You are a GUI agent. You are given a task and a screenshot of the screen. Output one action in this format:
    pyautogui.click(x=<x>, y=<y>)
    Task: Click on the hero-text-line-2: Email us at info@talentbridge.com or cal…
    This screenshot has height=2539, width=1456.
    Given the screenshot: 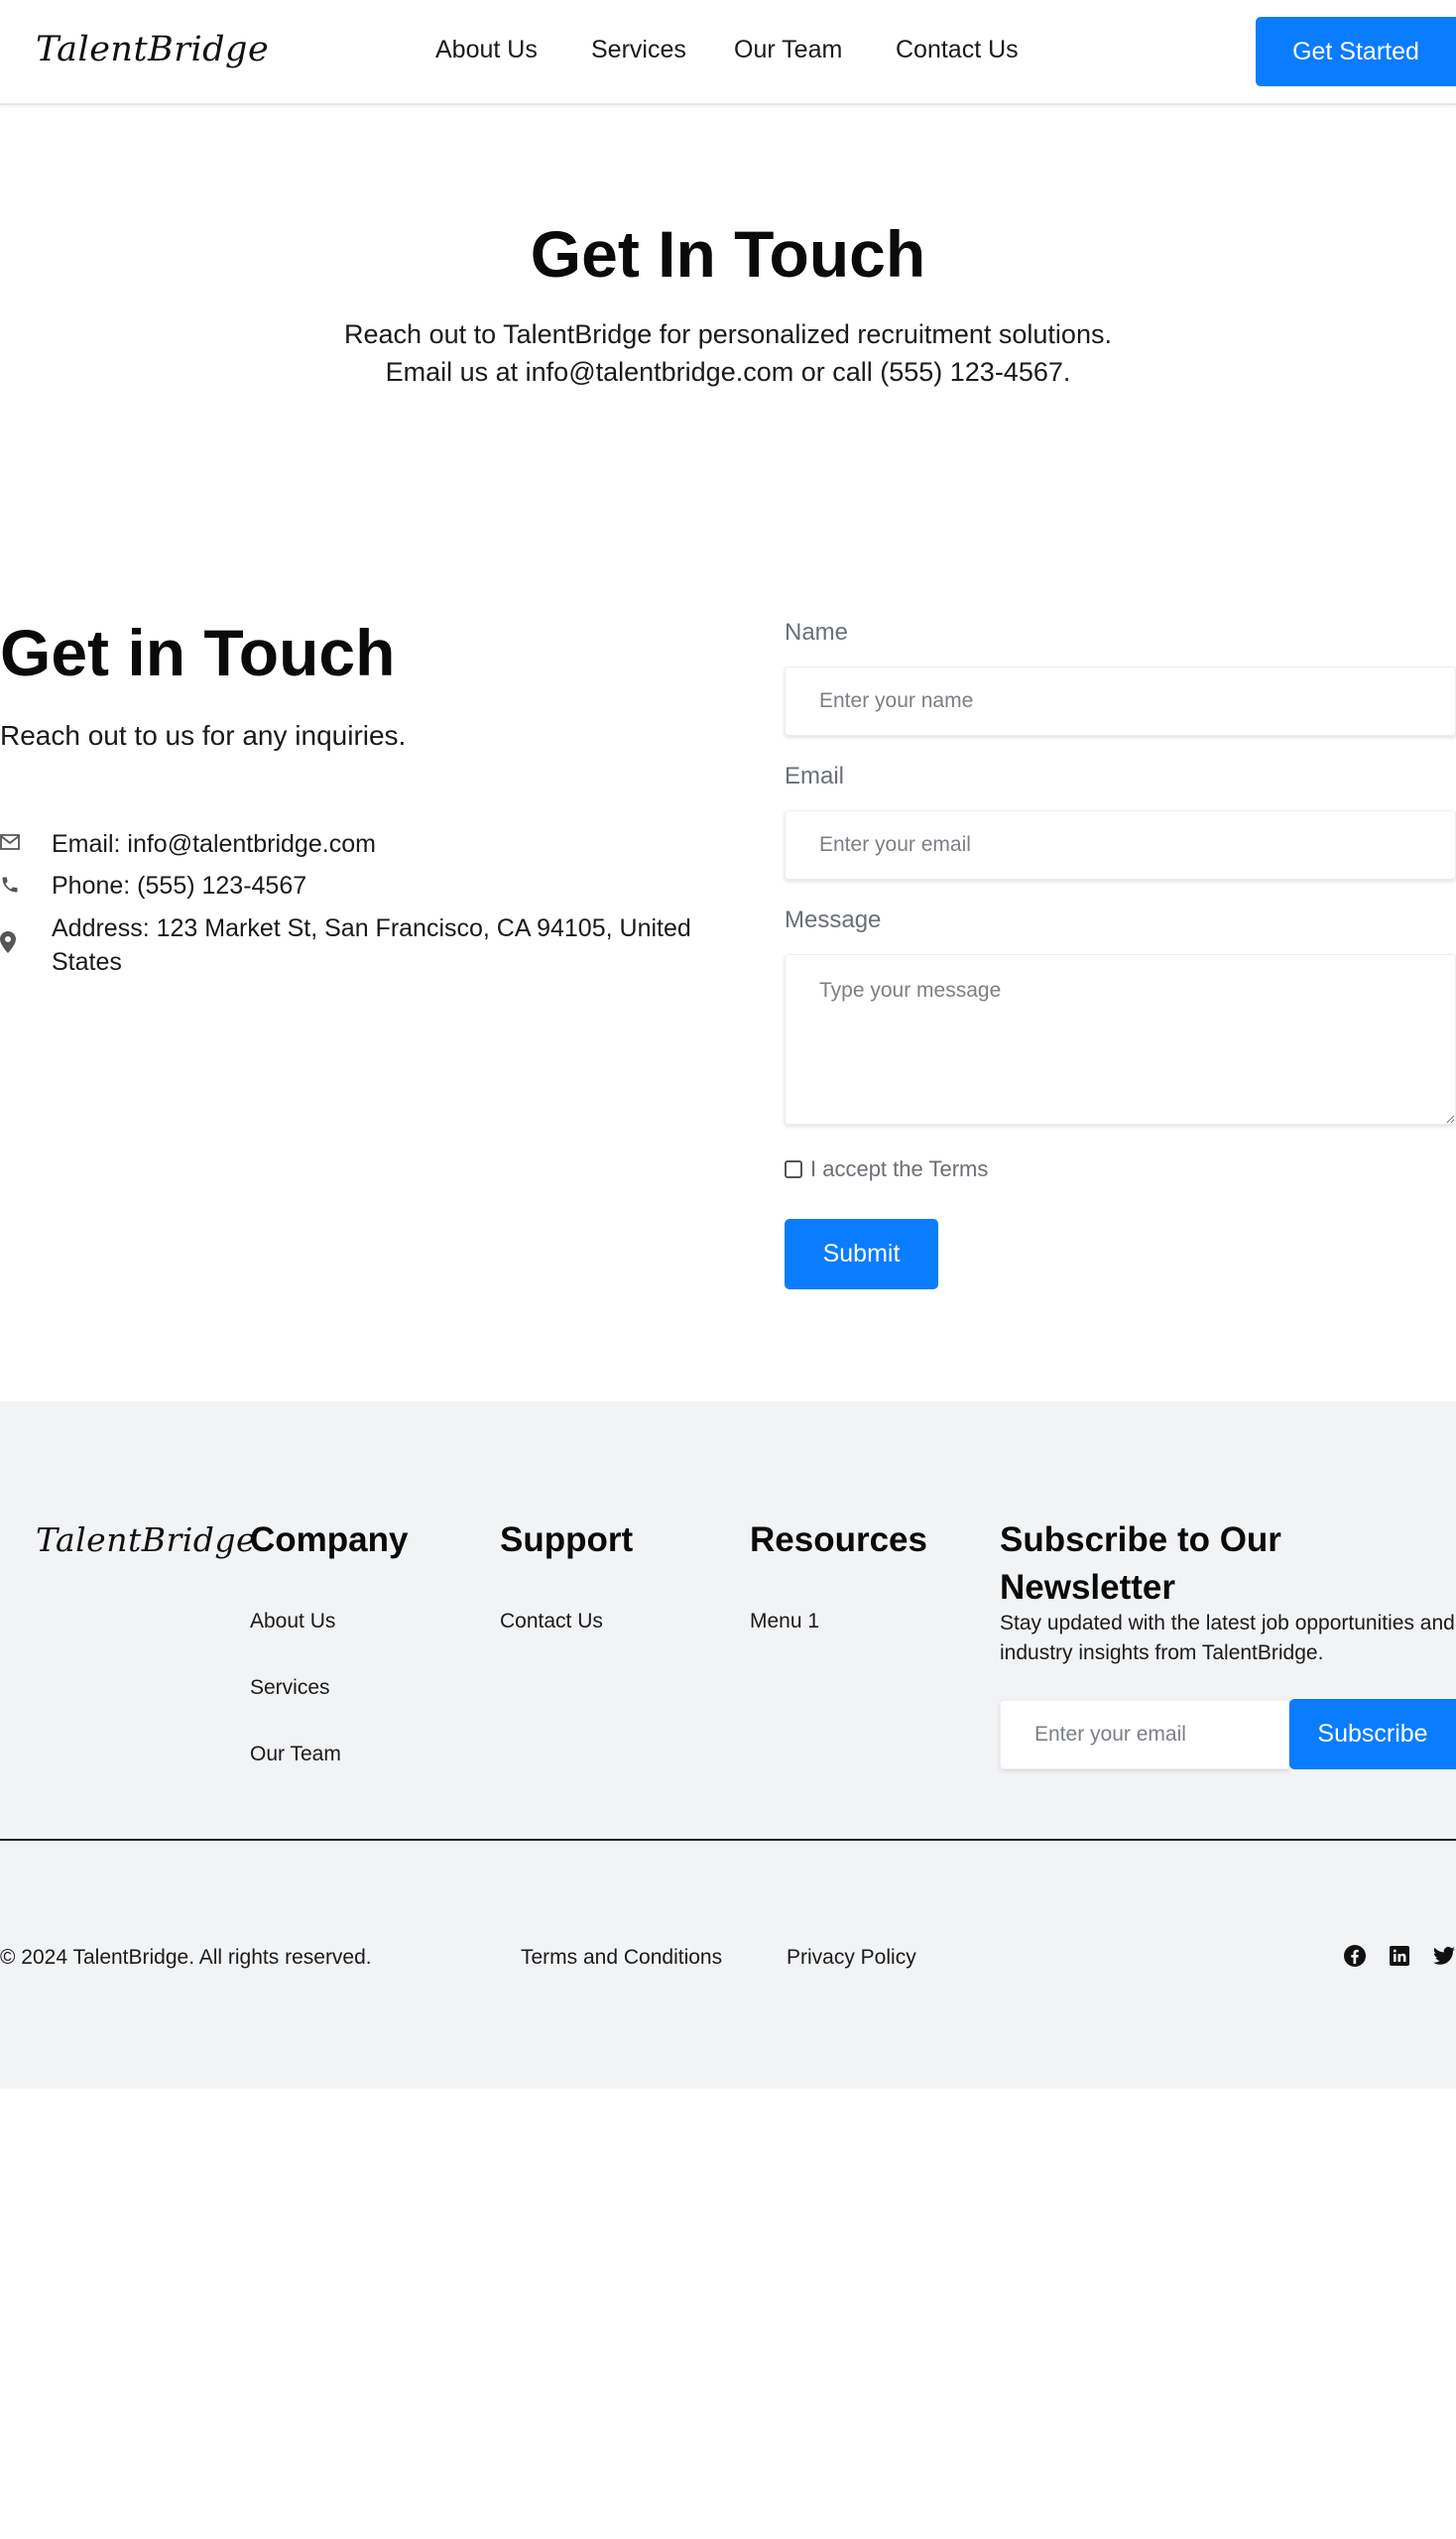 What is the action you would take?
    pyautogui.click(x=728, y=372)
    